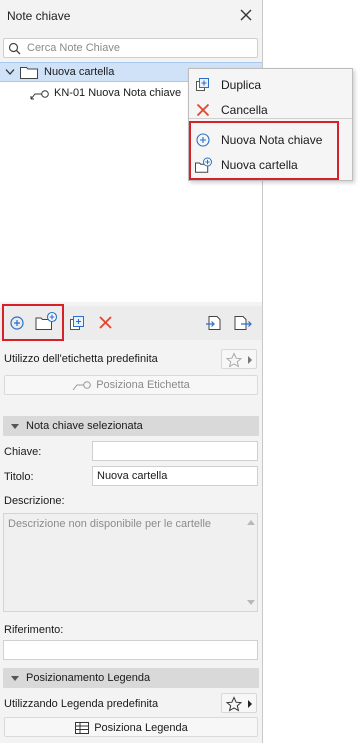  What do you see at coordinates (10, 72) in the screenshot?
I see `chevron-down-icon` at bounding box center [10, 72].